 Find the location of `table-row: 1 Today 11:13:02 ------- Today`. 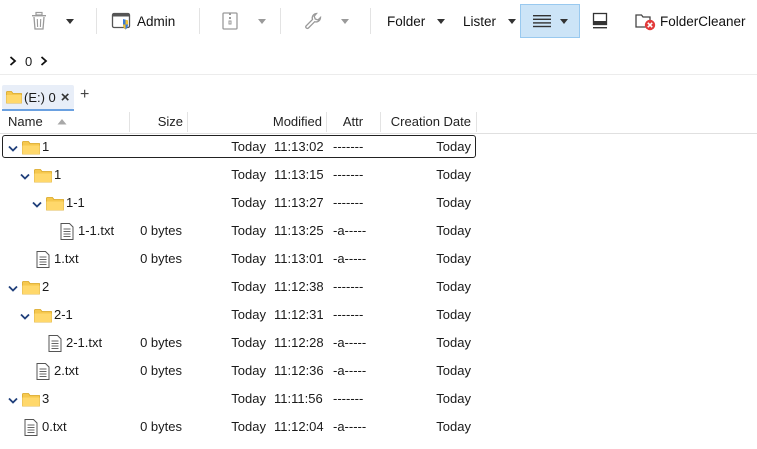

table-row: 1 Today 11:13:02 ------- Today is located at coordinates (378, 147).